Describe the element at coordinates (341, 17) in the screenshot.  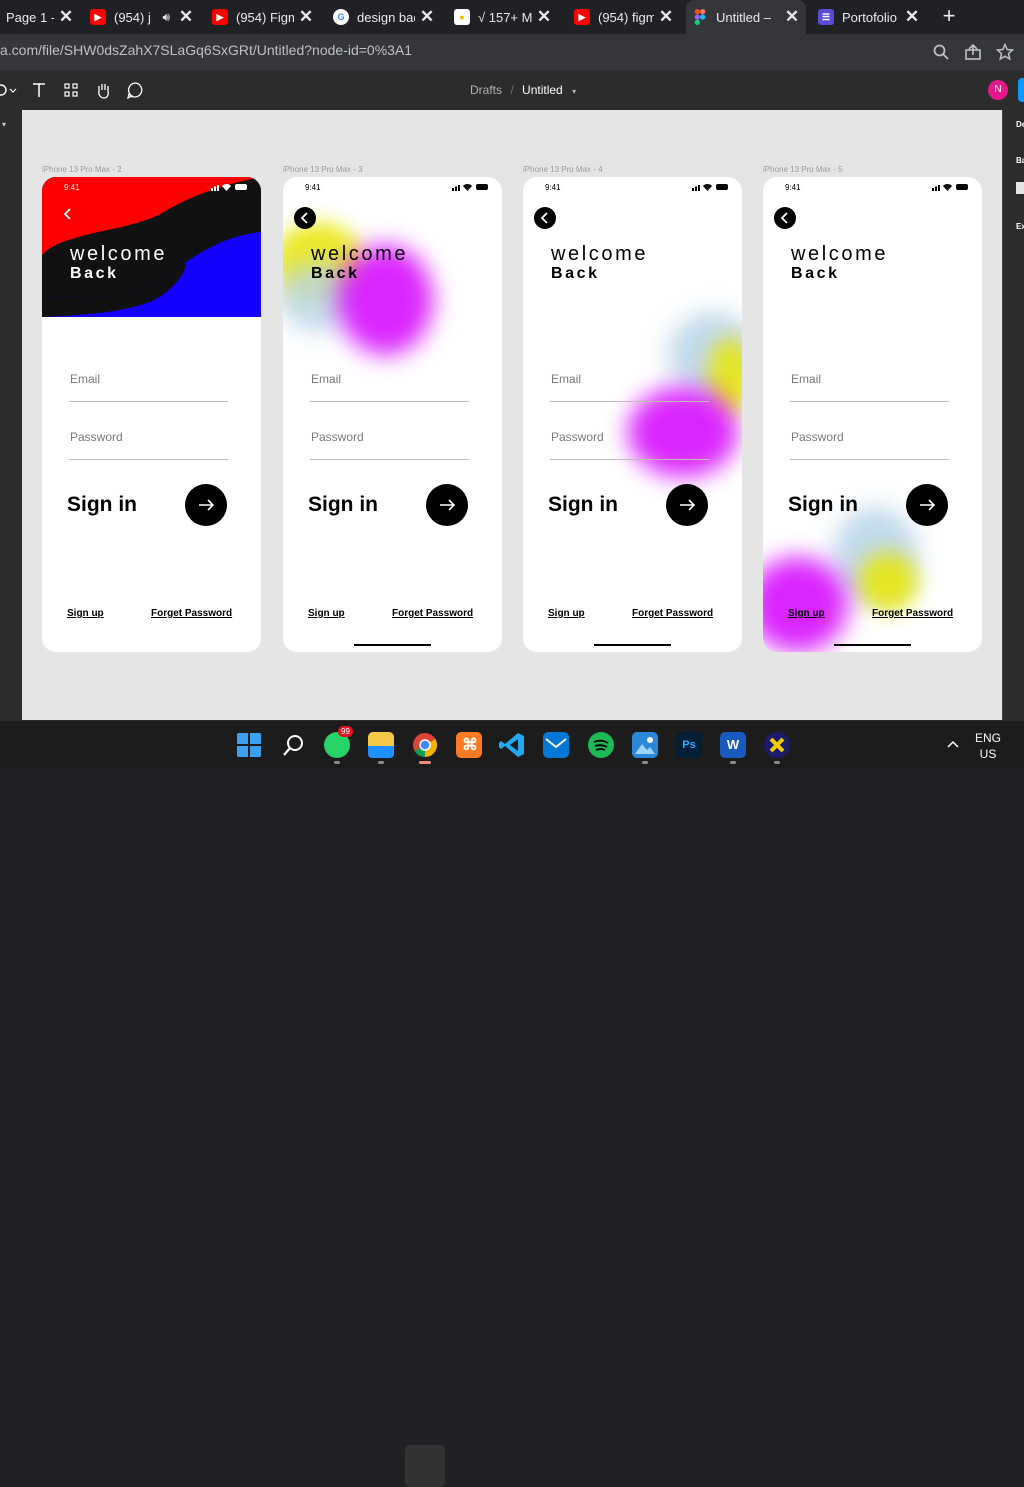
I see `google-icon: G` at that location.